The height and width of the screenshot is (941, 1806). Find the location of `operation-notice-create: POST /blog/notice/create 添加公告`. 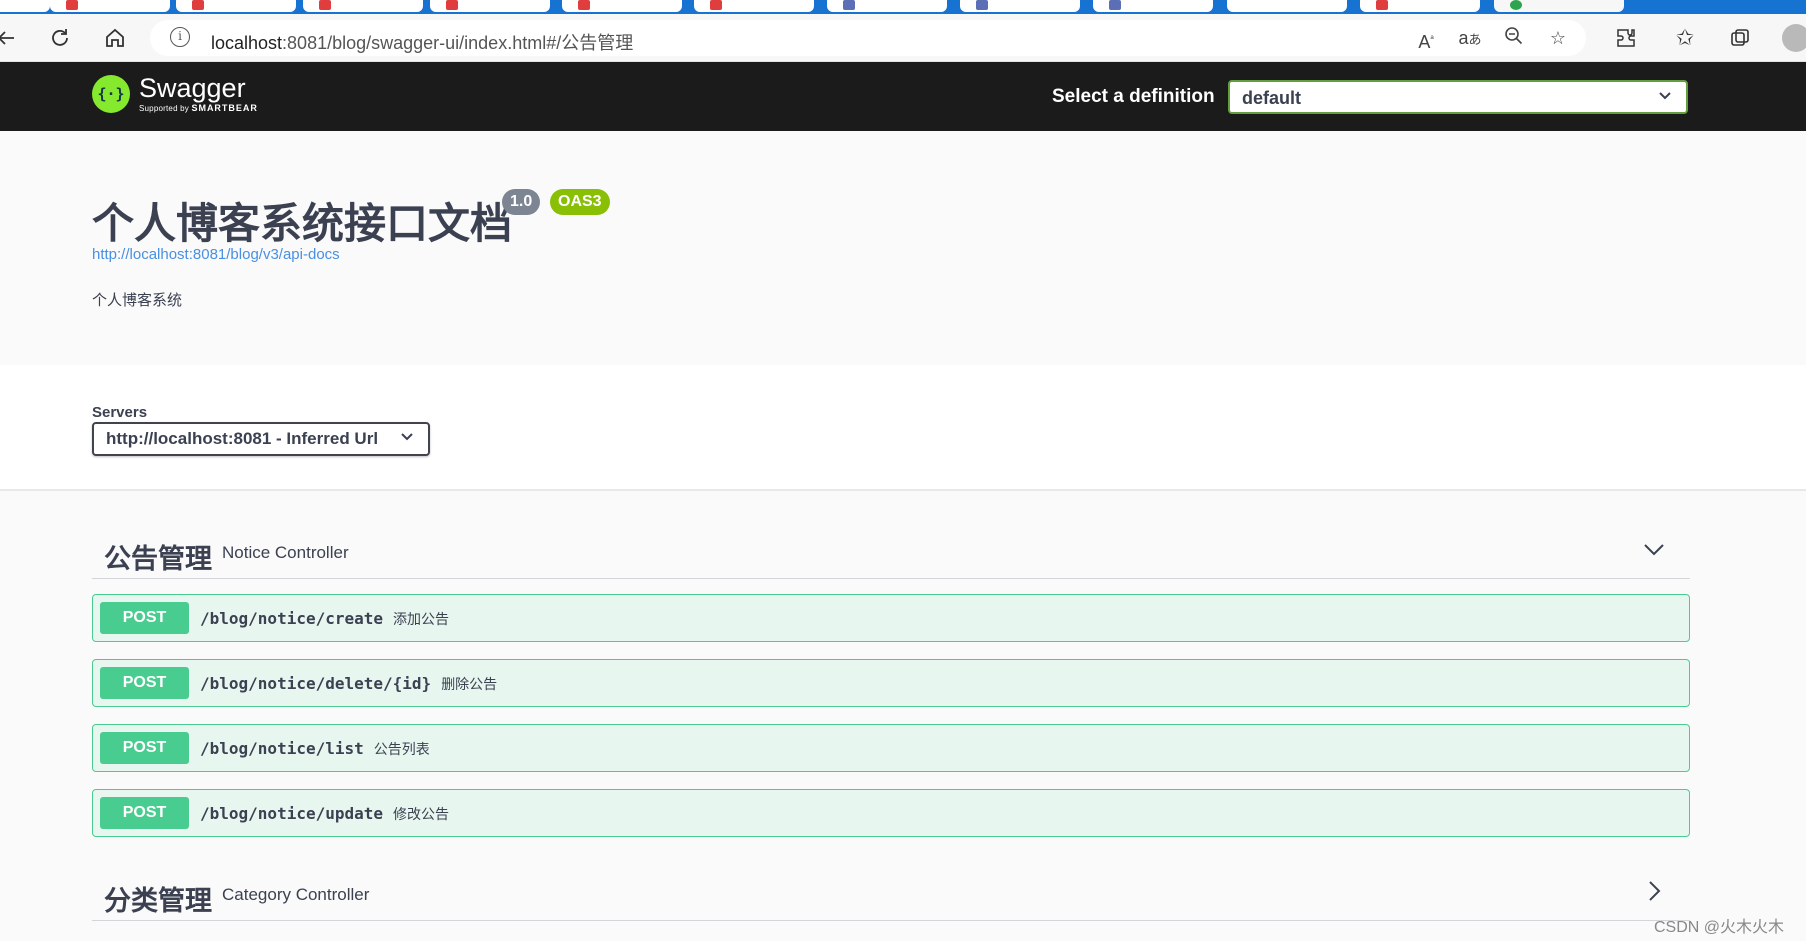

operation-notice-create: POST /blog/notice/create 添加公告 is located at coordinates (891, 618).